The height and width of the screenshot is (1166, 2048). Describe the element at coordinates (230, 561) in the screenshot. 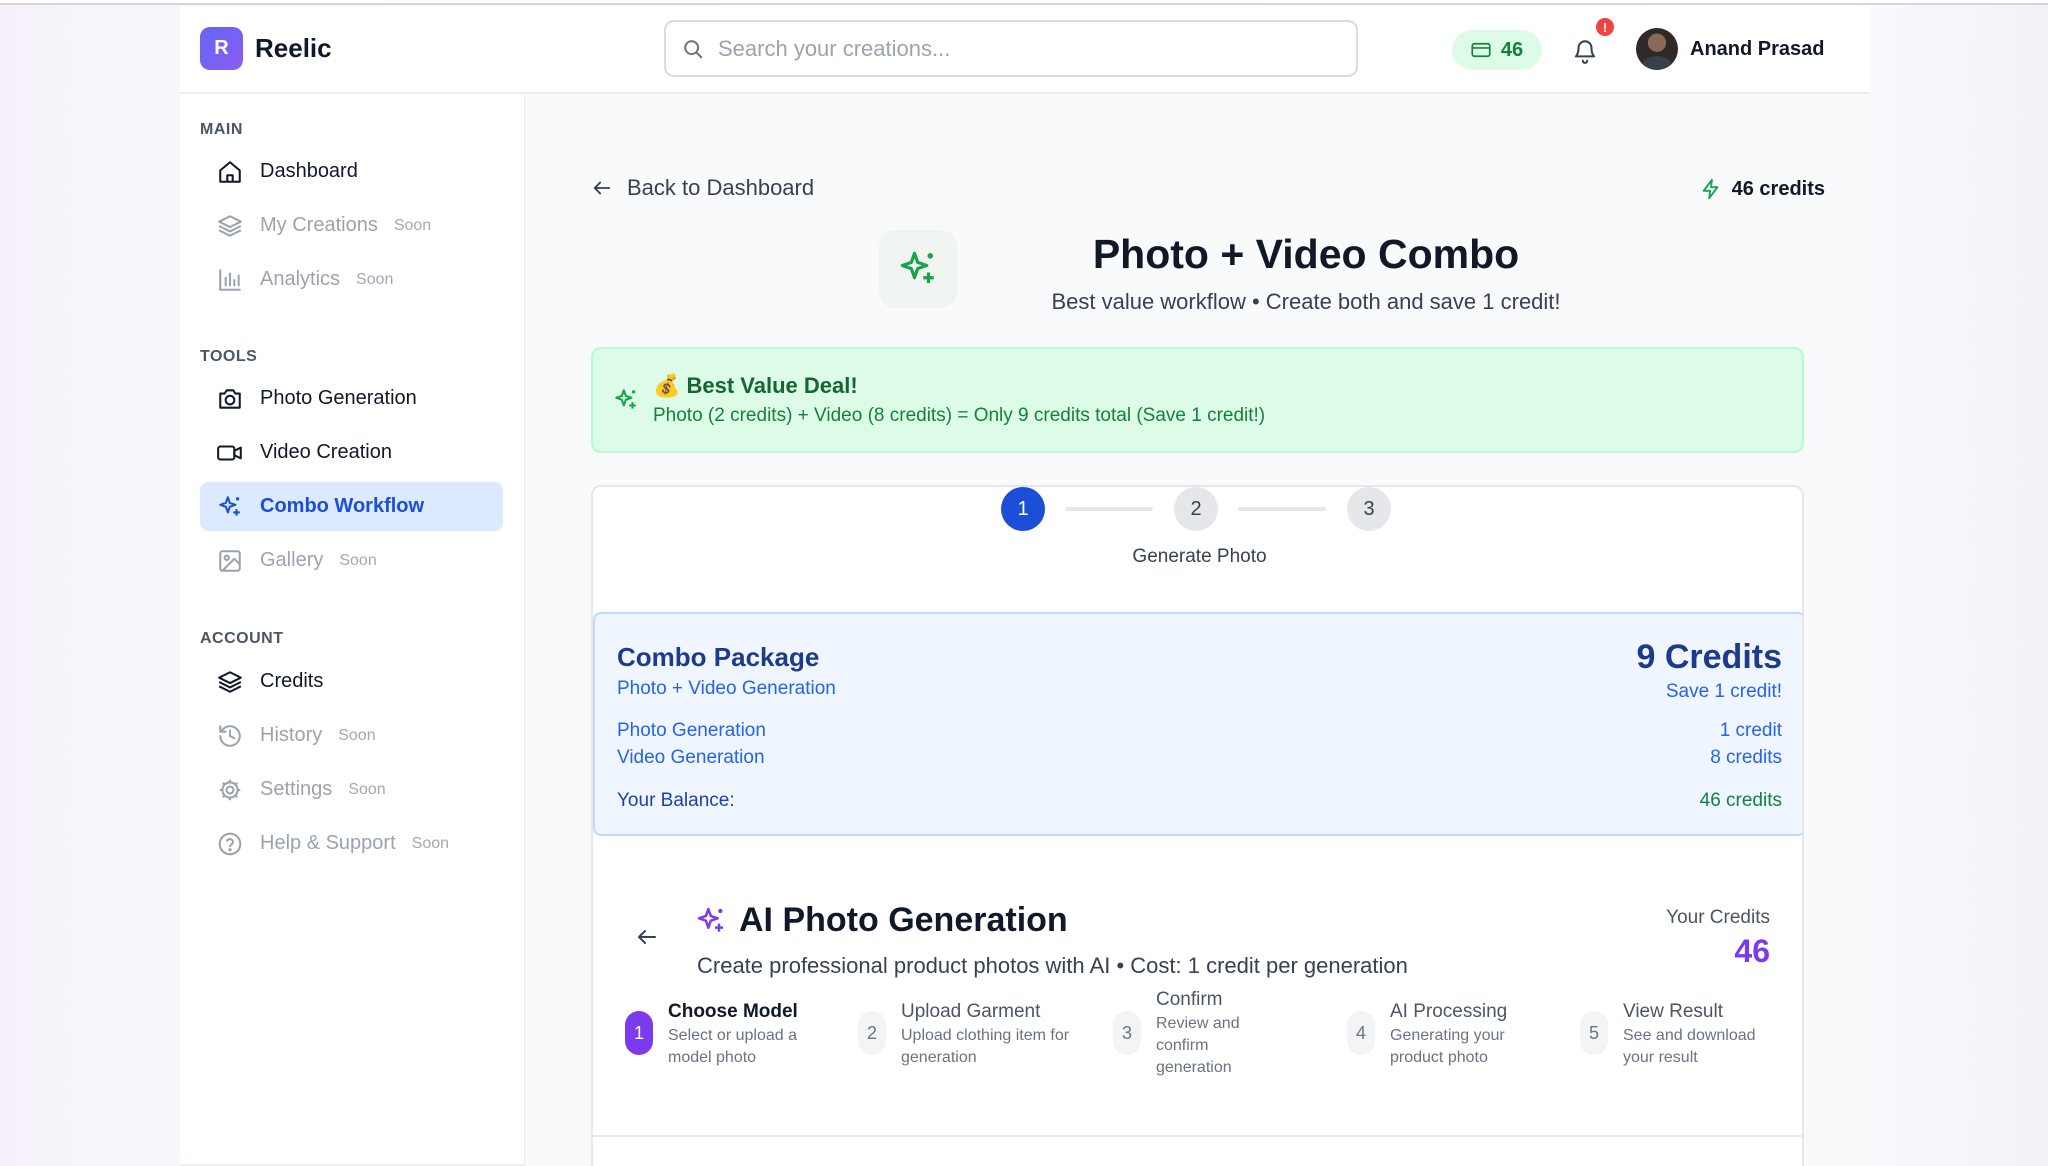

I see `image-icon` at that location.